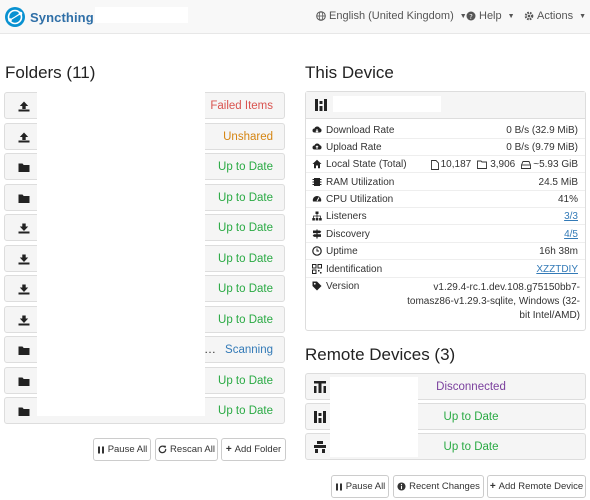 The image size is (590, 500). What do you see at coordinates (445, 130) in the screenshot?
I see `download-rate-row: Download Rate 0 B/s (32.9 MiB)` at bounding box center [445, 130].